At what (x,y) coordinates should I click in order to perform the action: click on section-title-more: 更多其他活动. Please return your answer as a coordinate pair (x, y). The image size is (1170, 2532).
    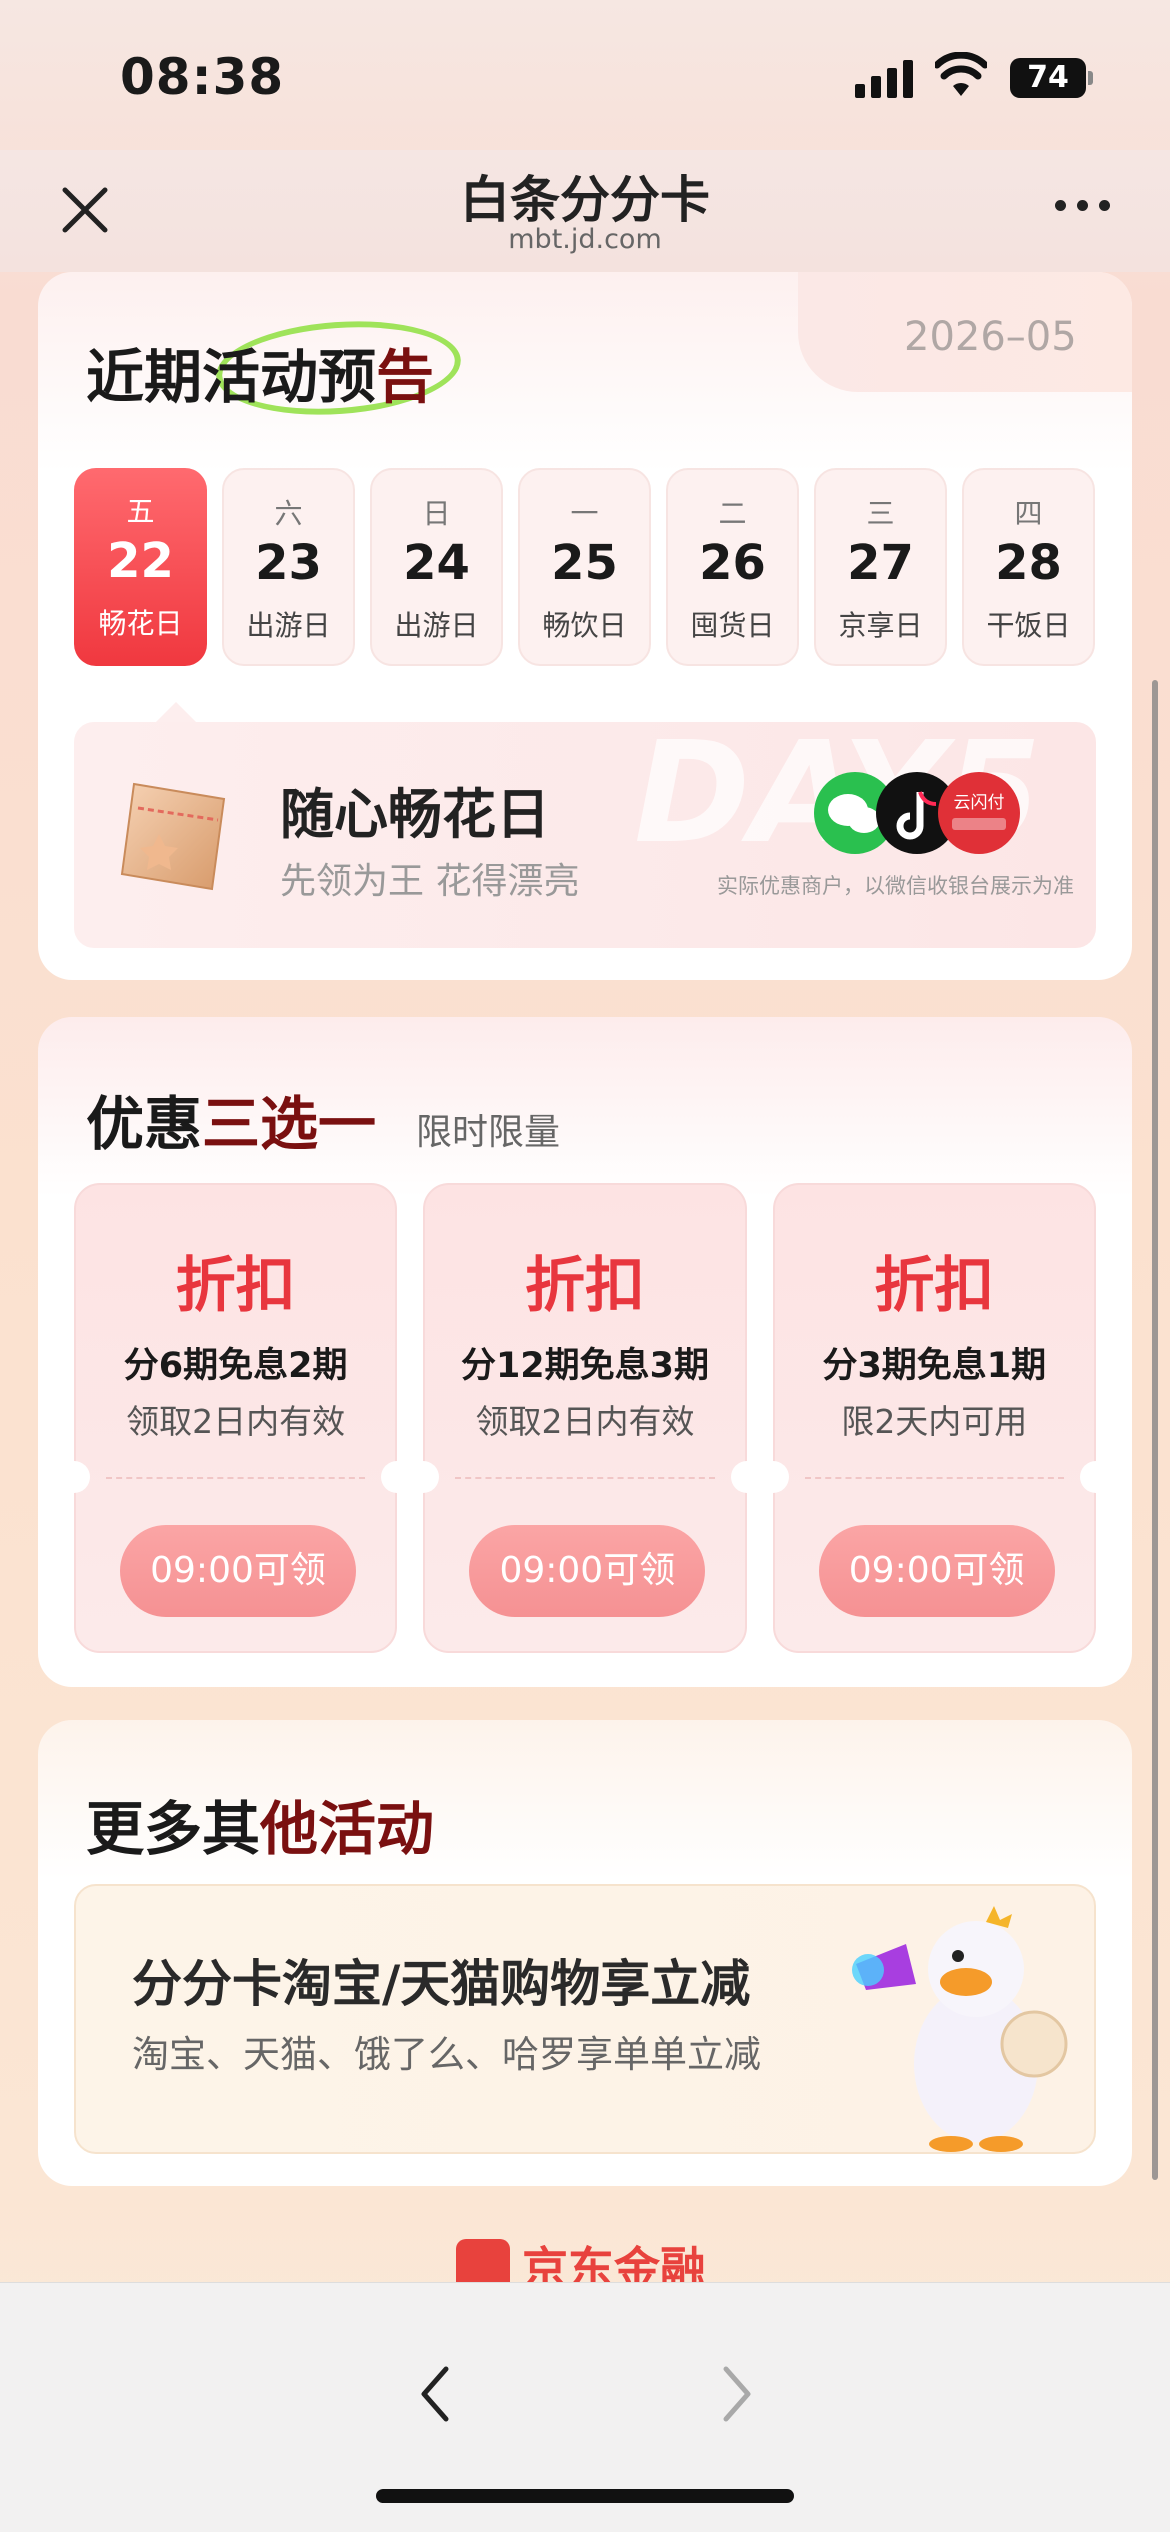
    Looking at the image, I should click on (260, 1829).